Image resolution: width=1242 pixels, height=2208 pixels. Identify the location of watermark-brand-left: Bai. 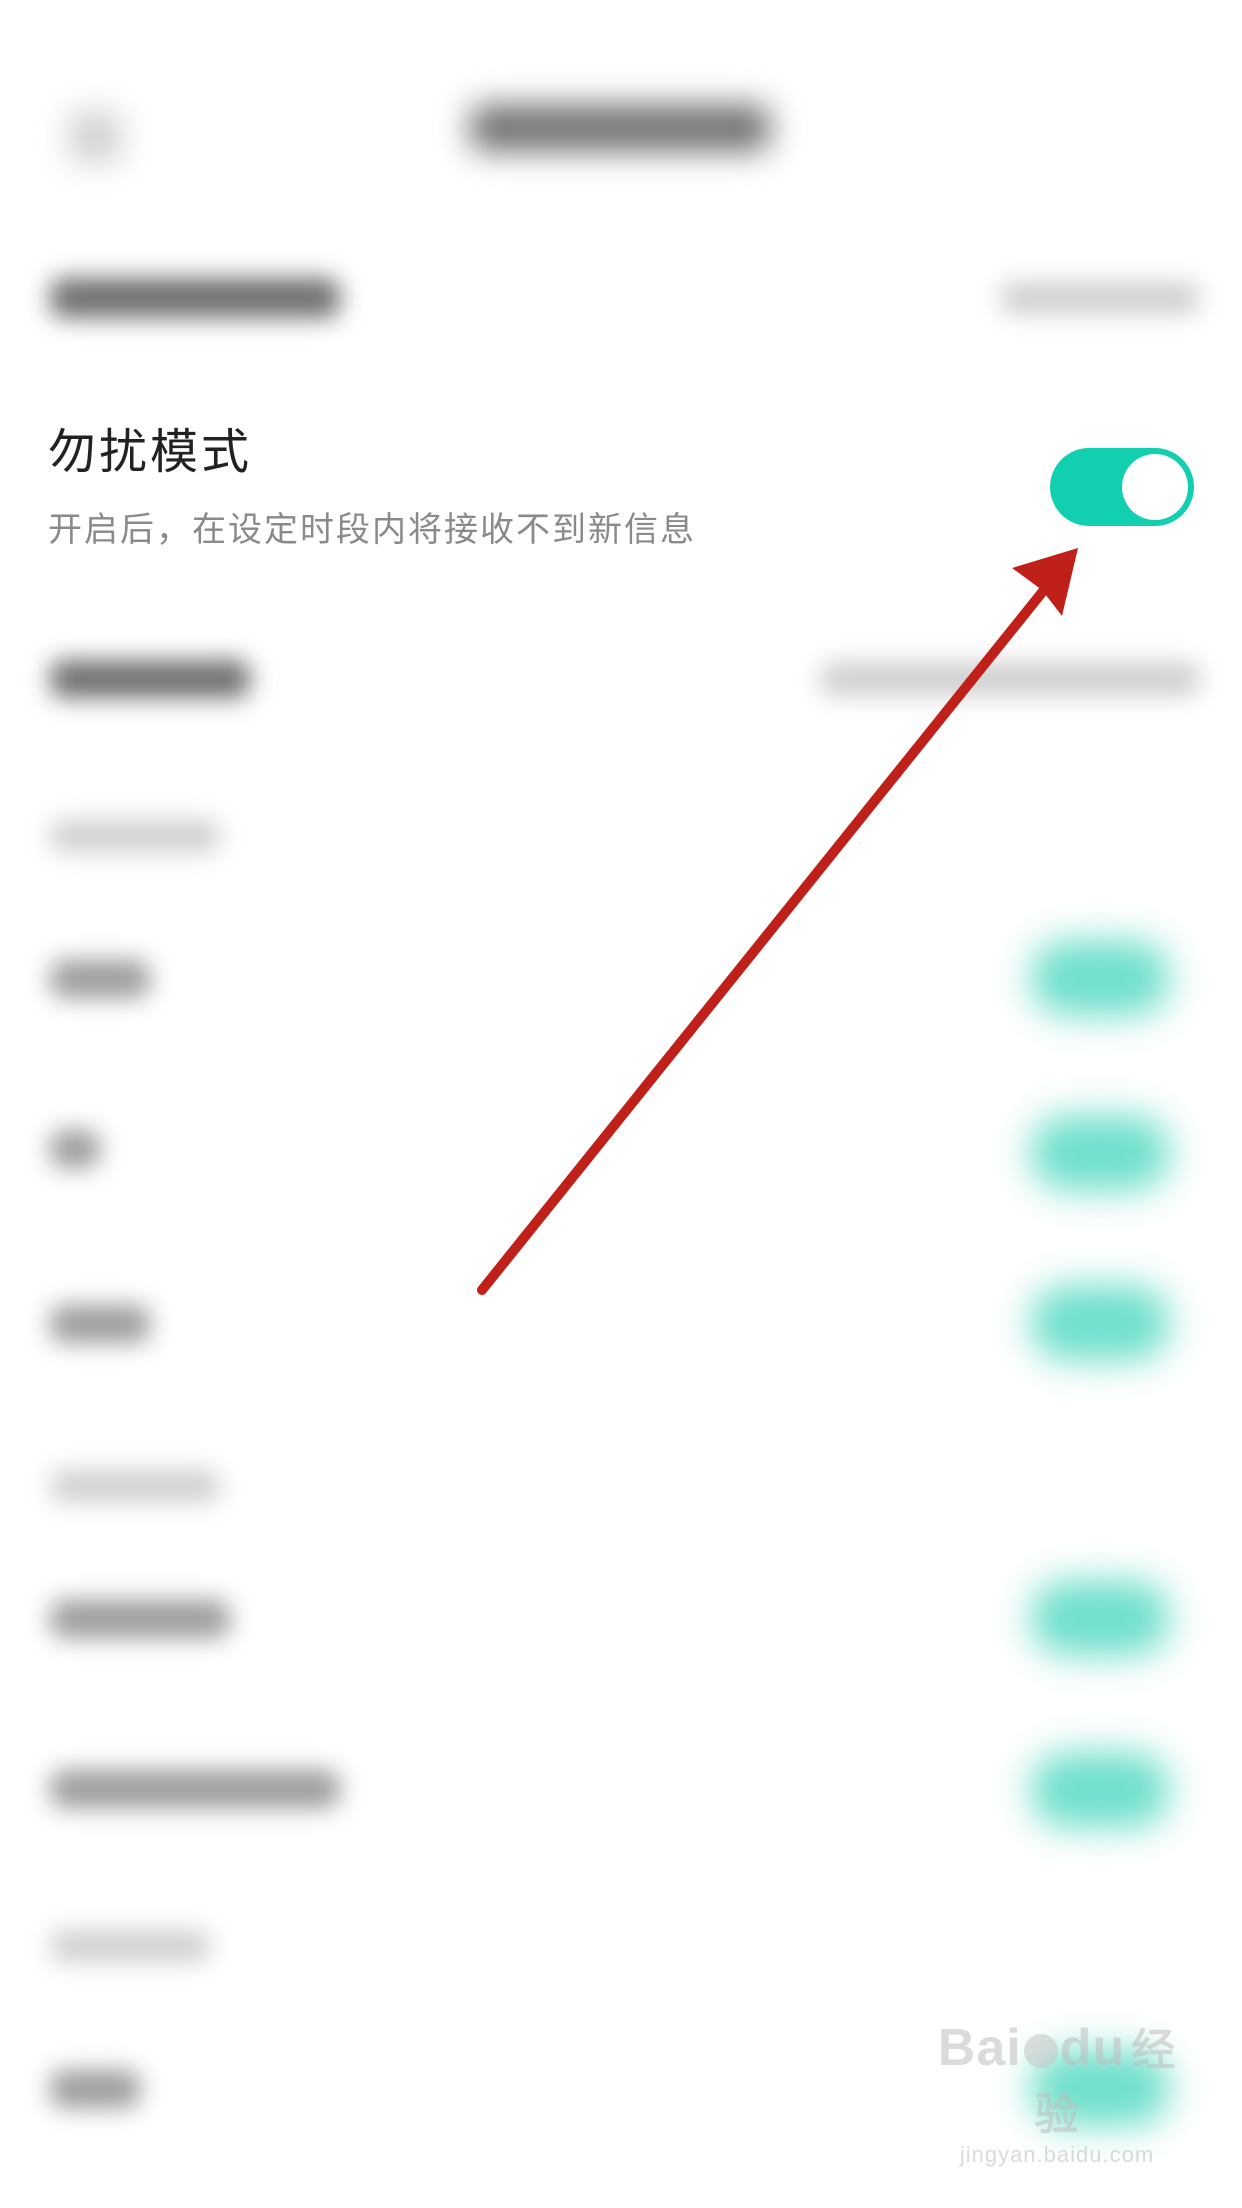
(979, 2048).